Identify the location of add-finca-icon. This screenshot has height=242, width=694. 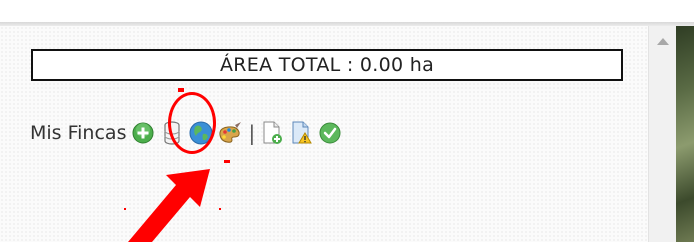
(143, 133).